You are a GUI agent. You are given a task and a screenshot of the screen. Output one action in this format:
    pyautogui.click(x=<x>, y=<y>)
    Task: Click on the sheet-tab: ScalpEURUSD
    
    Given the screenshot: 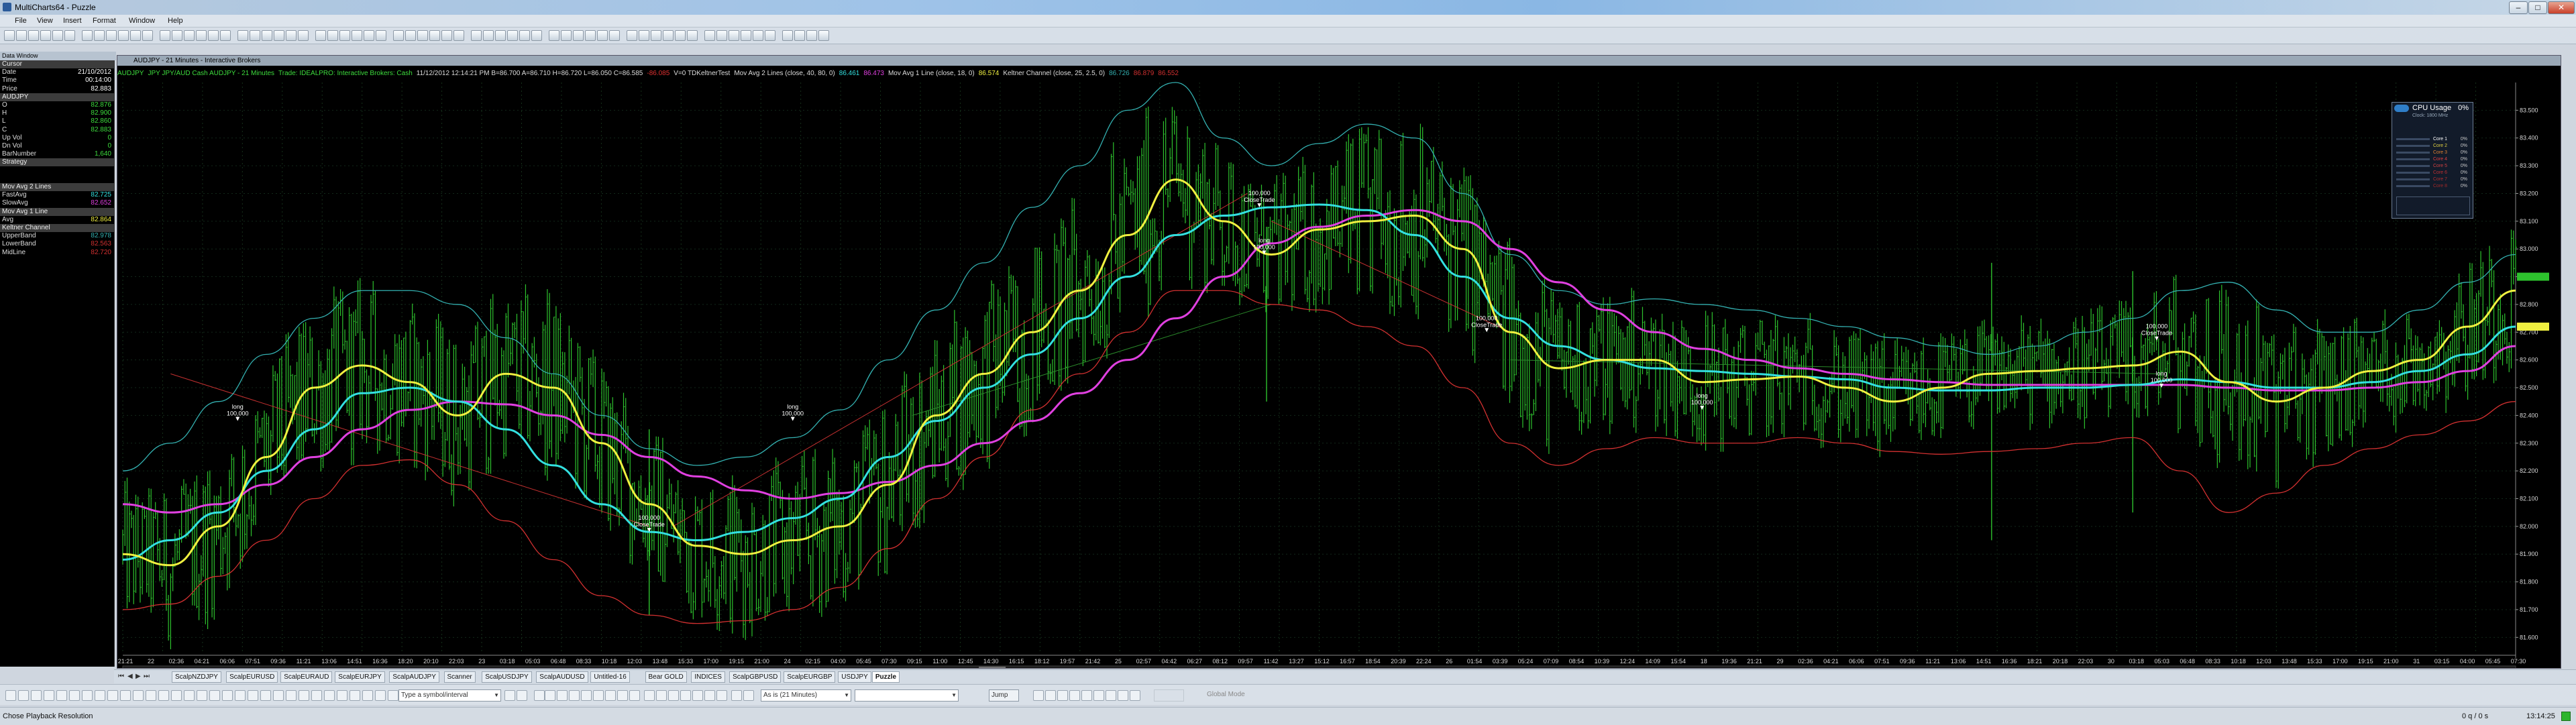 What is the action you would take?
    pyautogui.click(x=252, y=677)
    